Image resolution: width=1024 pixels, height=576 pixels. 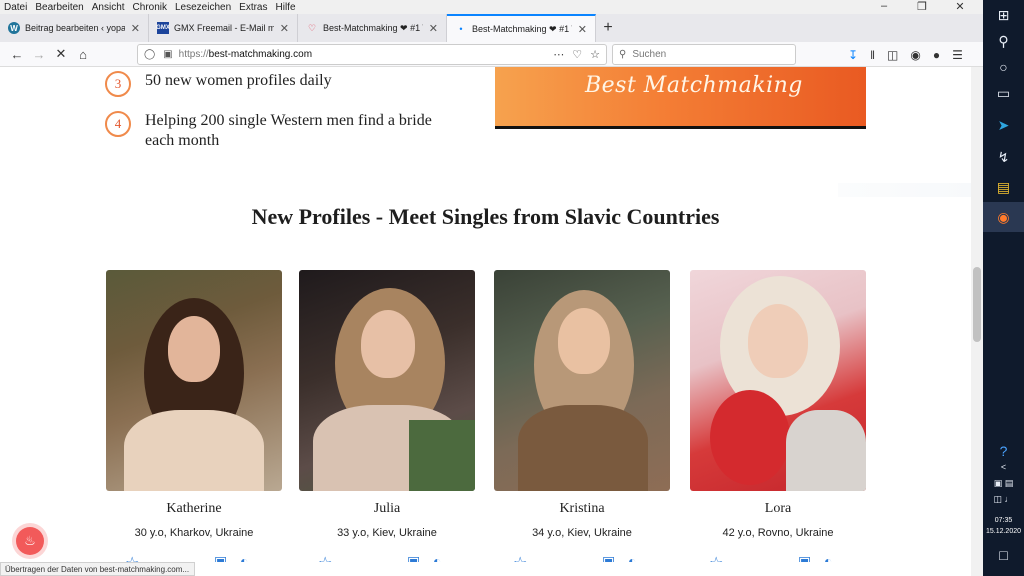 I want to click on network-volume-icon: ◫ ♩, so click(x=1003, y=499).